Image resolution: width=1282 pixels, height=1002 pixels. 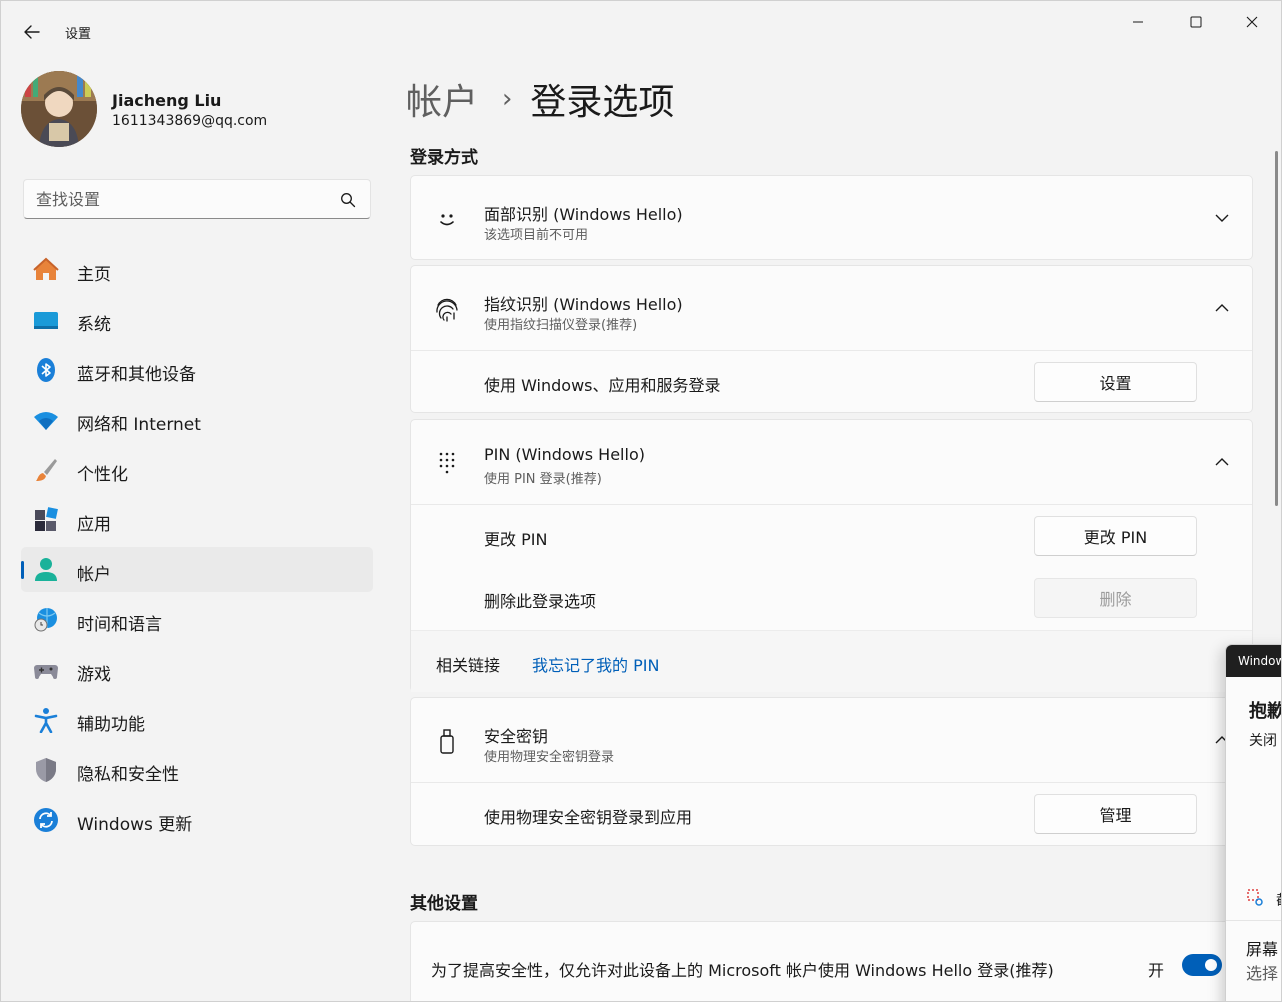 What do you see at coordinates (602, 102) in the screenshot?
I see `page-title: 登录选项` at bounding box center [602, 102].